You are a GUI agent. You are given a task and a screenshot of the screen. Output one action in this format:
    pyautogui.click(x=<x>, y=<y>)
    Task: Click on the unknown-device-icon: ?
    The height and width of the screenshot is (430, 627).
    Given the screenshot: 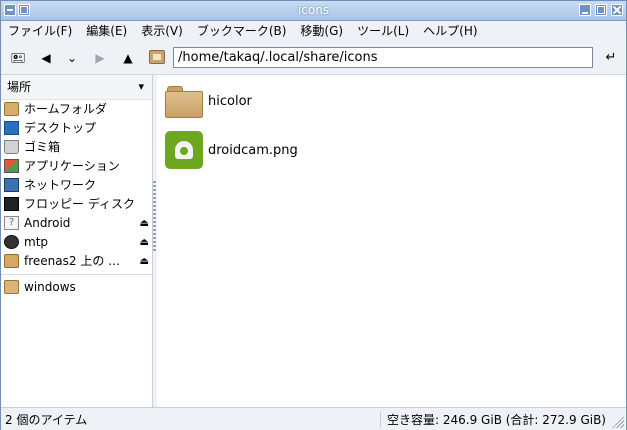 What is the action you would take?
    pyautogui.click(x=11, y=223)
    